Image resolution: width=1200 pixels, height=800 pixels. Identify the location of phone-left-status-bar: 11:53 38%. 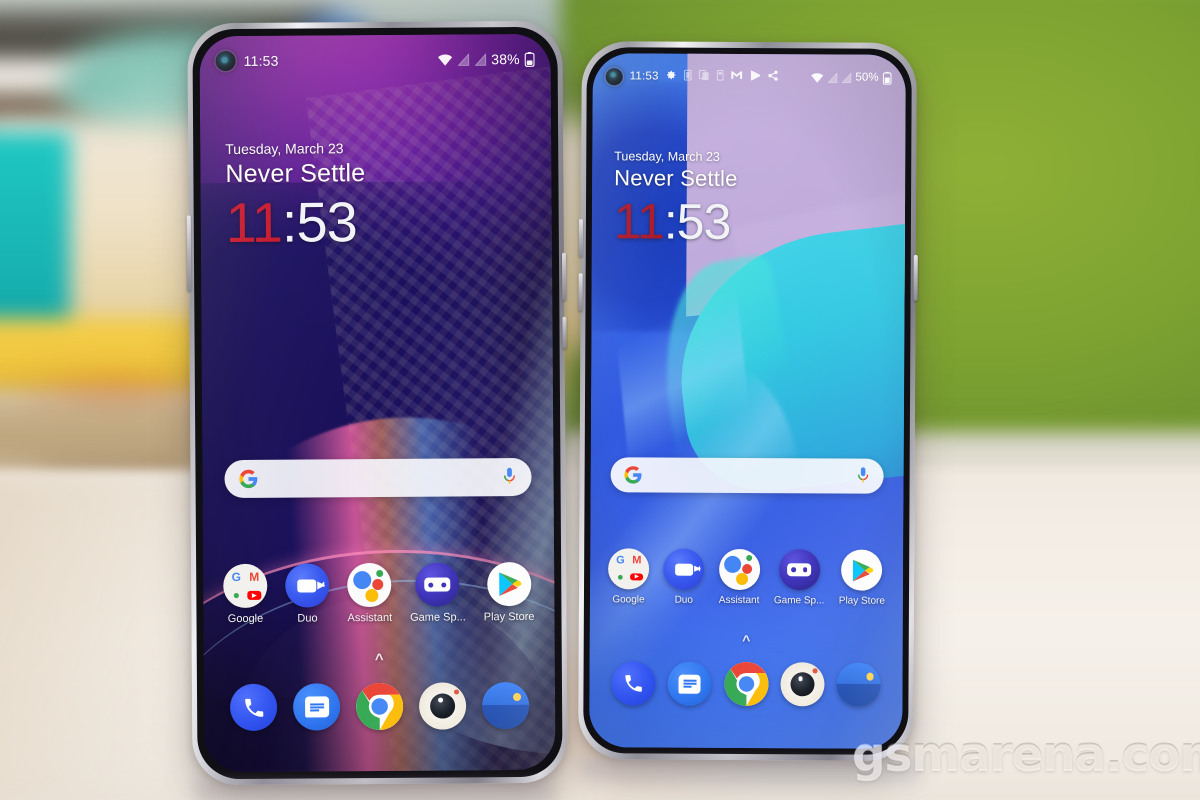
(375, 60).